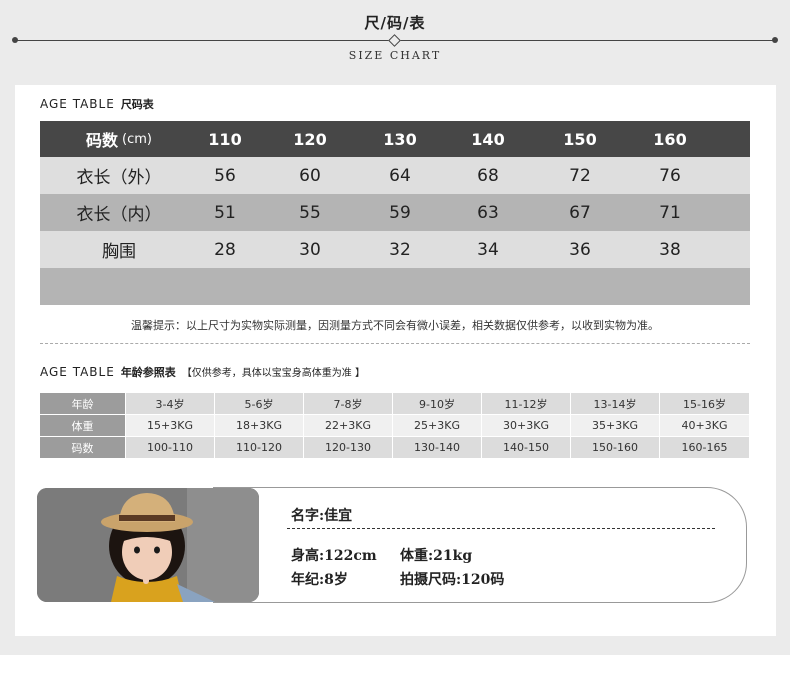  What do you see at coordinates (704, 447) in the screenshot?
I see `table-cell: 160-165` at bounding box center [704, 447].